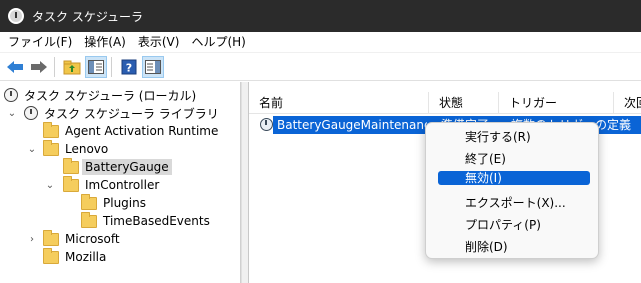 This screenshot has height=283, width=641. I want to click on back-arrow-icon, so click(15, 67).